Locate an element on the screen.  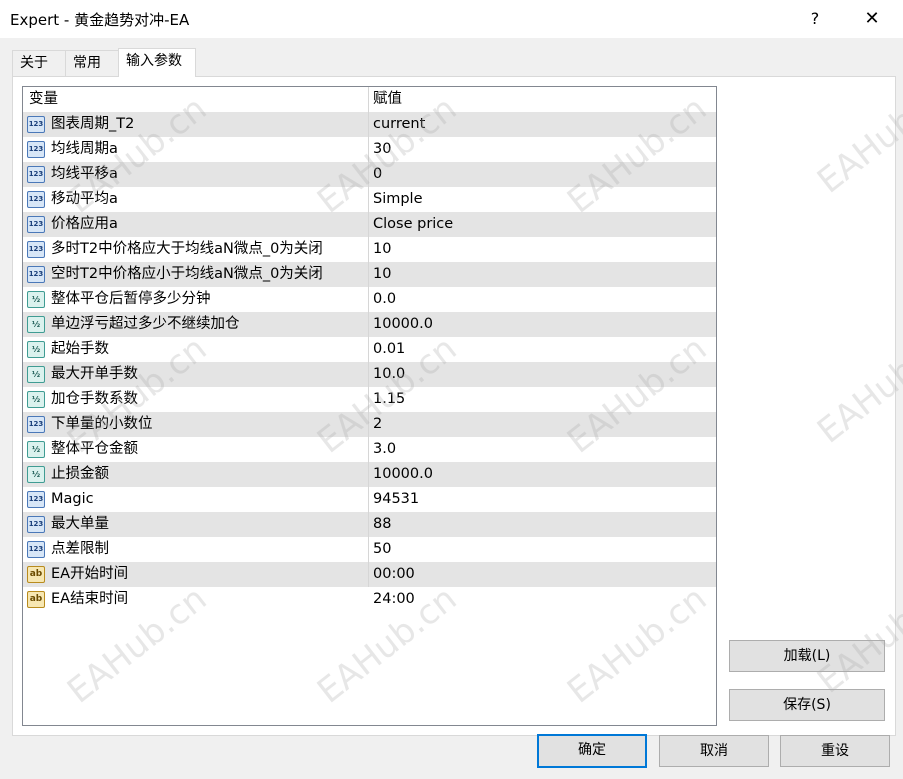
table-row: 123 价格应用a Close price is located at coordinates (369, 224).